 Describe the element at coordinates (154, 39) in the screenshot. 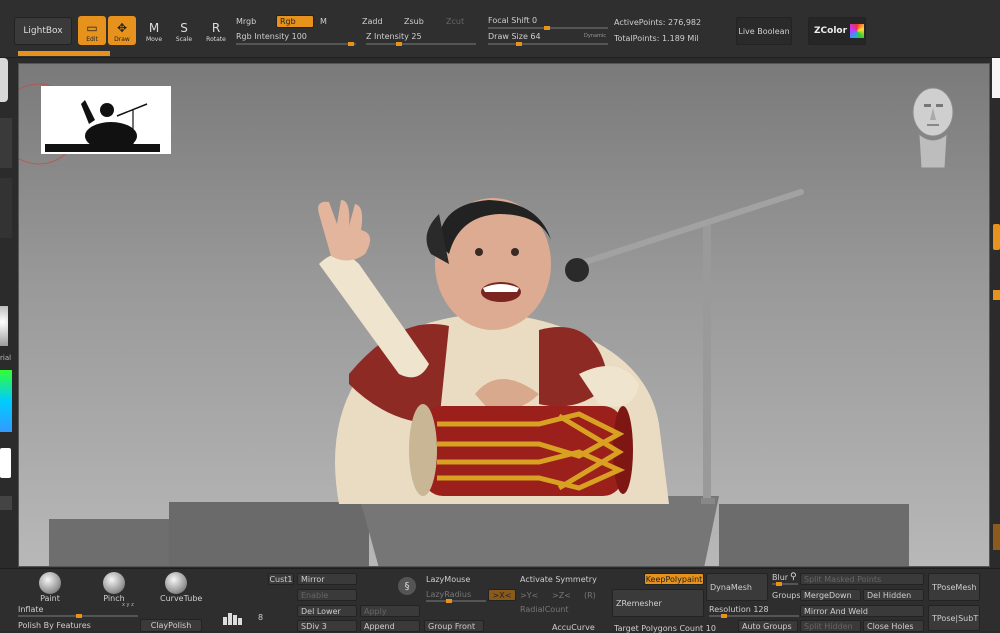

I see `tool-label: Move` at that location.